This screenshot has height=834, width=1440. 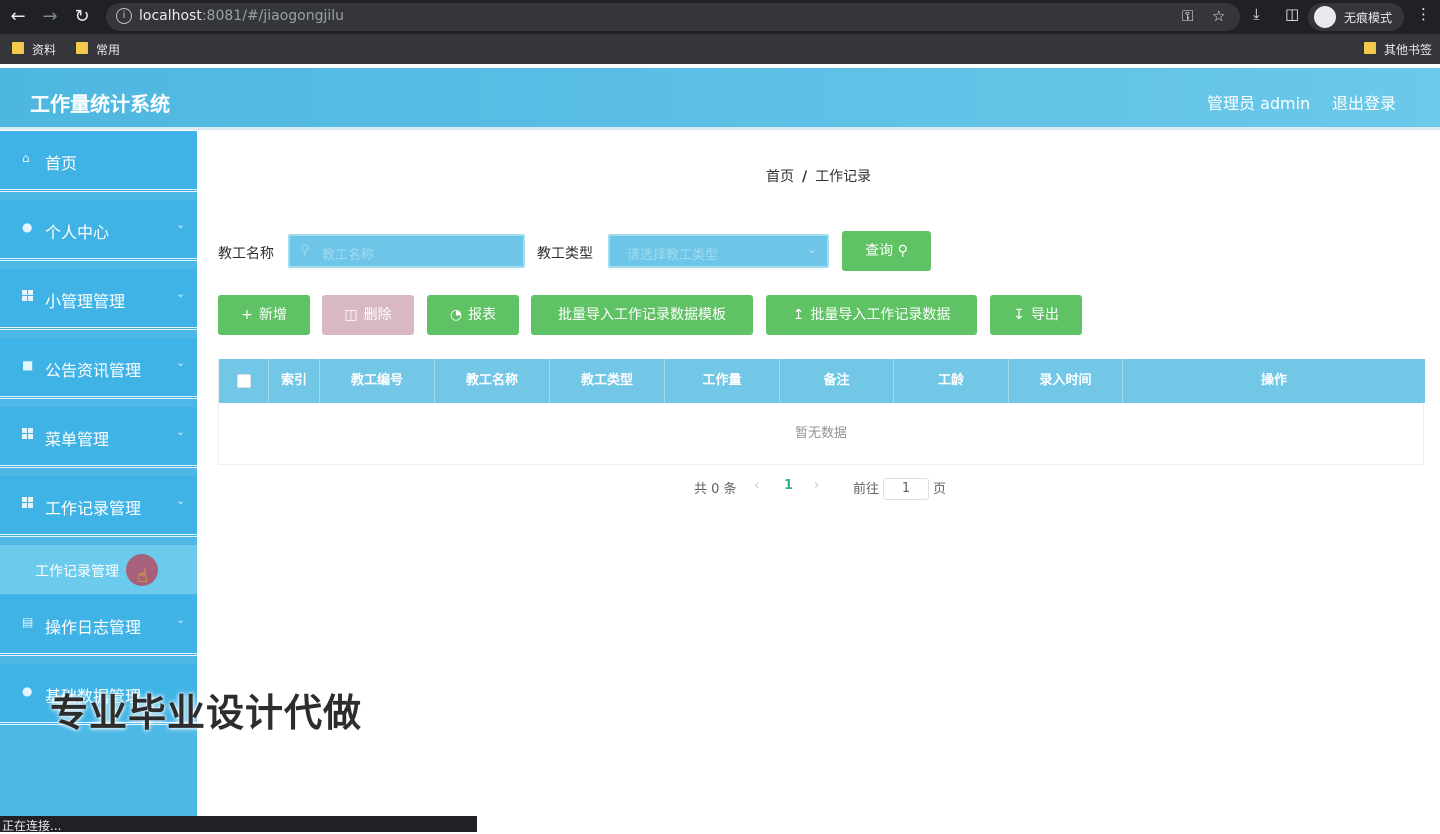 I want to click on export-button: ↧ 导出, so click(x=1036, y=315).